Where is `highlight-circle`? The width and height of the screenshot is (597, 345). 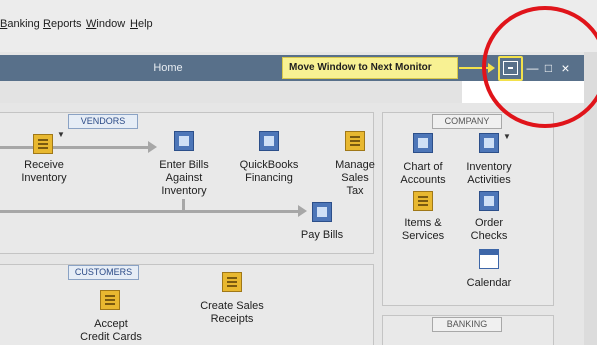
highlight-circle is located at coordinates (539, 67).